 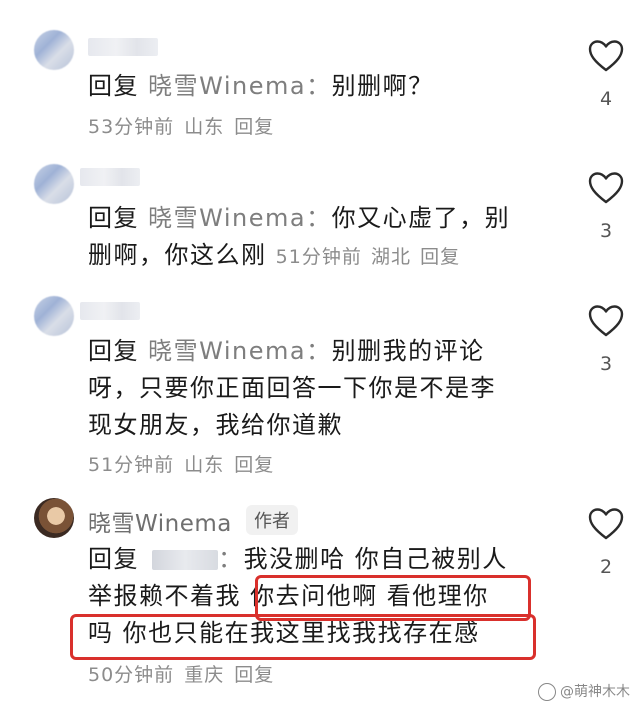 What do you see at coordinates (164, 596) in the screenshot?
I see `comment-body-line: 举报赖不着我` at bounding box center [164, 596].